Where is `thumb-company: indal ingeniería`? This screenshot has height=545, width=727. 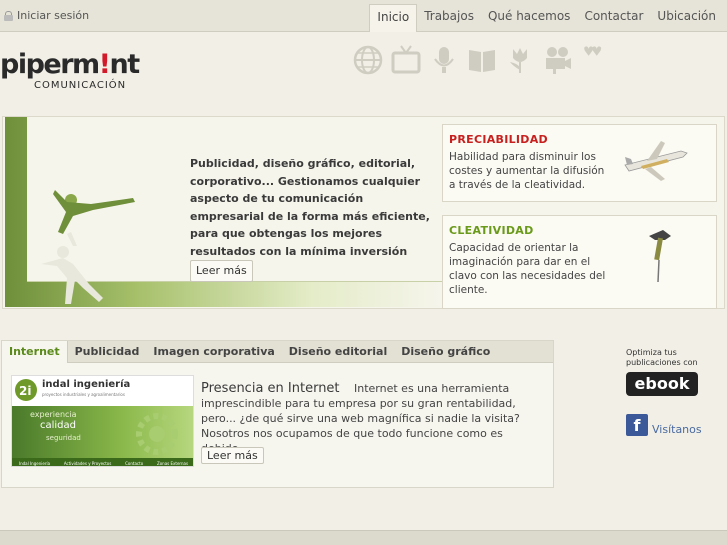
thumb-company: indal ingeniería is located at coordinates (86, 384).